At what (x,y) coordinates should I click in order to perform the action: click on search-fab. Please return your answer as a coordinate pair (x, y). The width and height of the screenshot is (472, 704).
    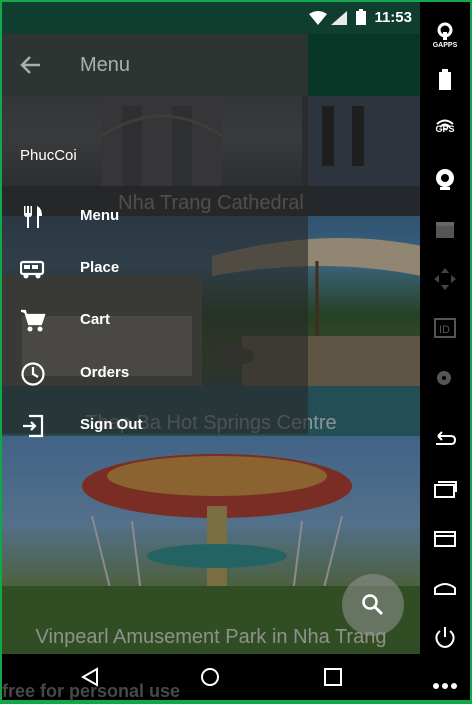
    Looking at the image, I should click on (373, 605).